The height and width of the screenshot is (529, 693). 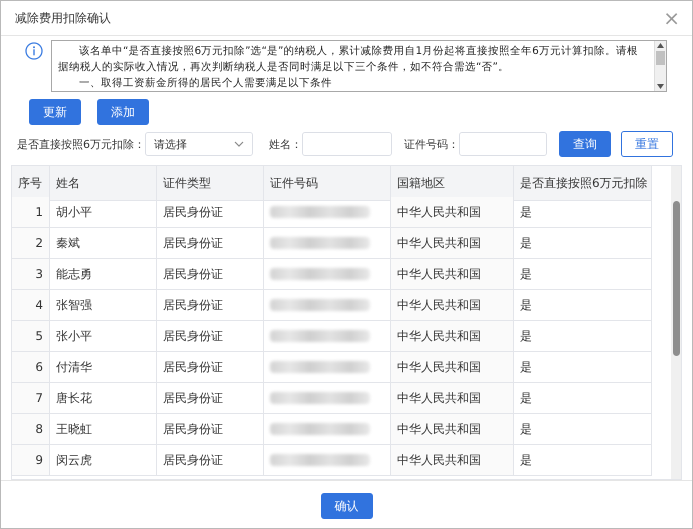 What do you see at coordinates (348, 59) in the screenshot?
I see `notice-paragraph: 该名单中“是否直接按照6万元扣除”选“是”的纳税人，累计减除费用自1月份起将直接按照全年6万元计算扣除。请根据纳税人的实际收入情况，再次判断纳税人是否同时满足以下三个条件，如不符合需选“否”。` at bounding box center [348, 59].